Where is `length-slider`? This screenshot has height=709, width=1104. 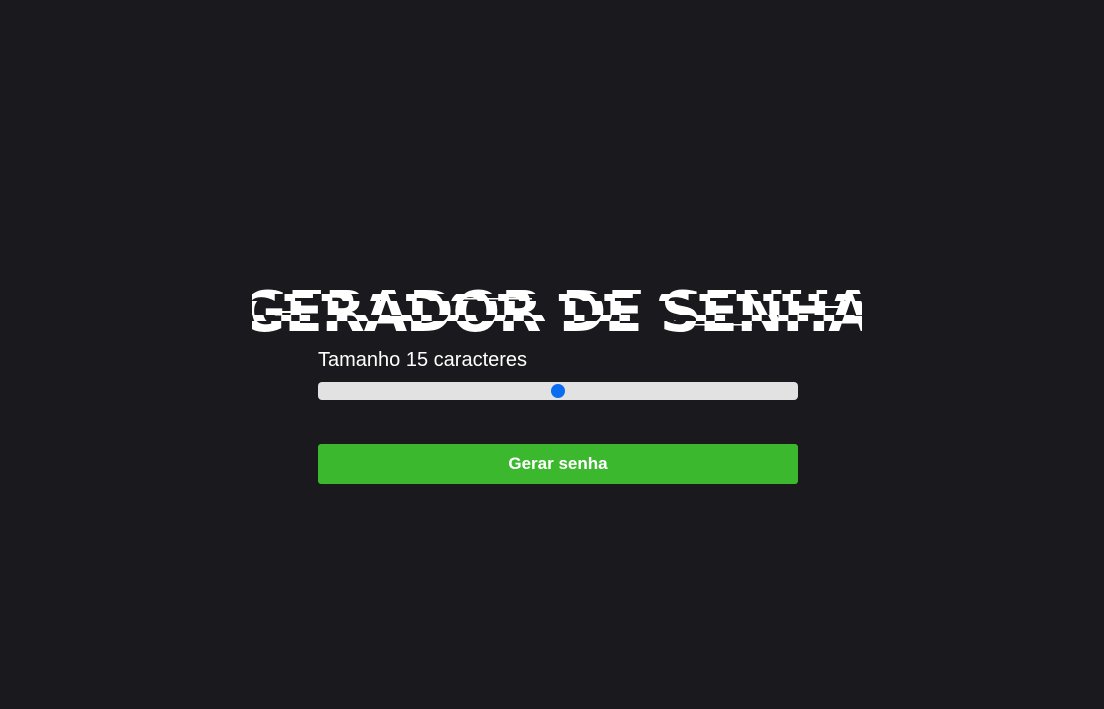 length-slider is located at coordinates (558, 391).